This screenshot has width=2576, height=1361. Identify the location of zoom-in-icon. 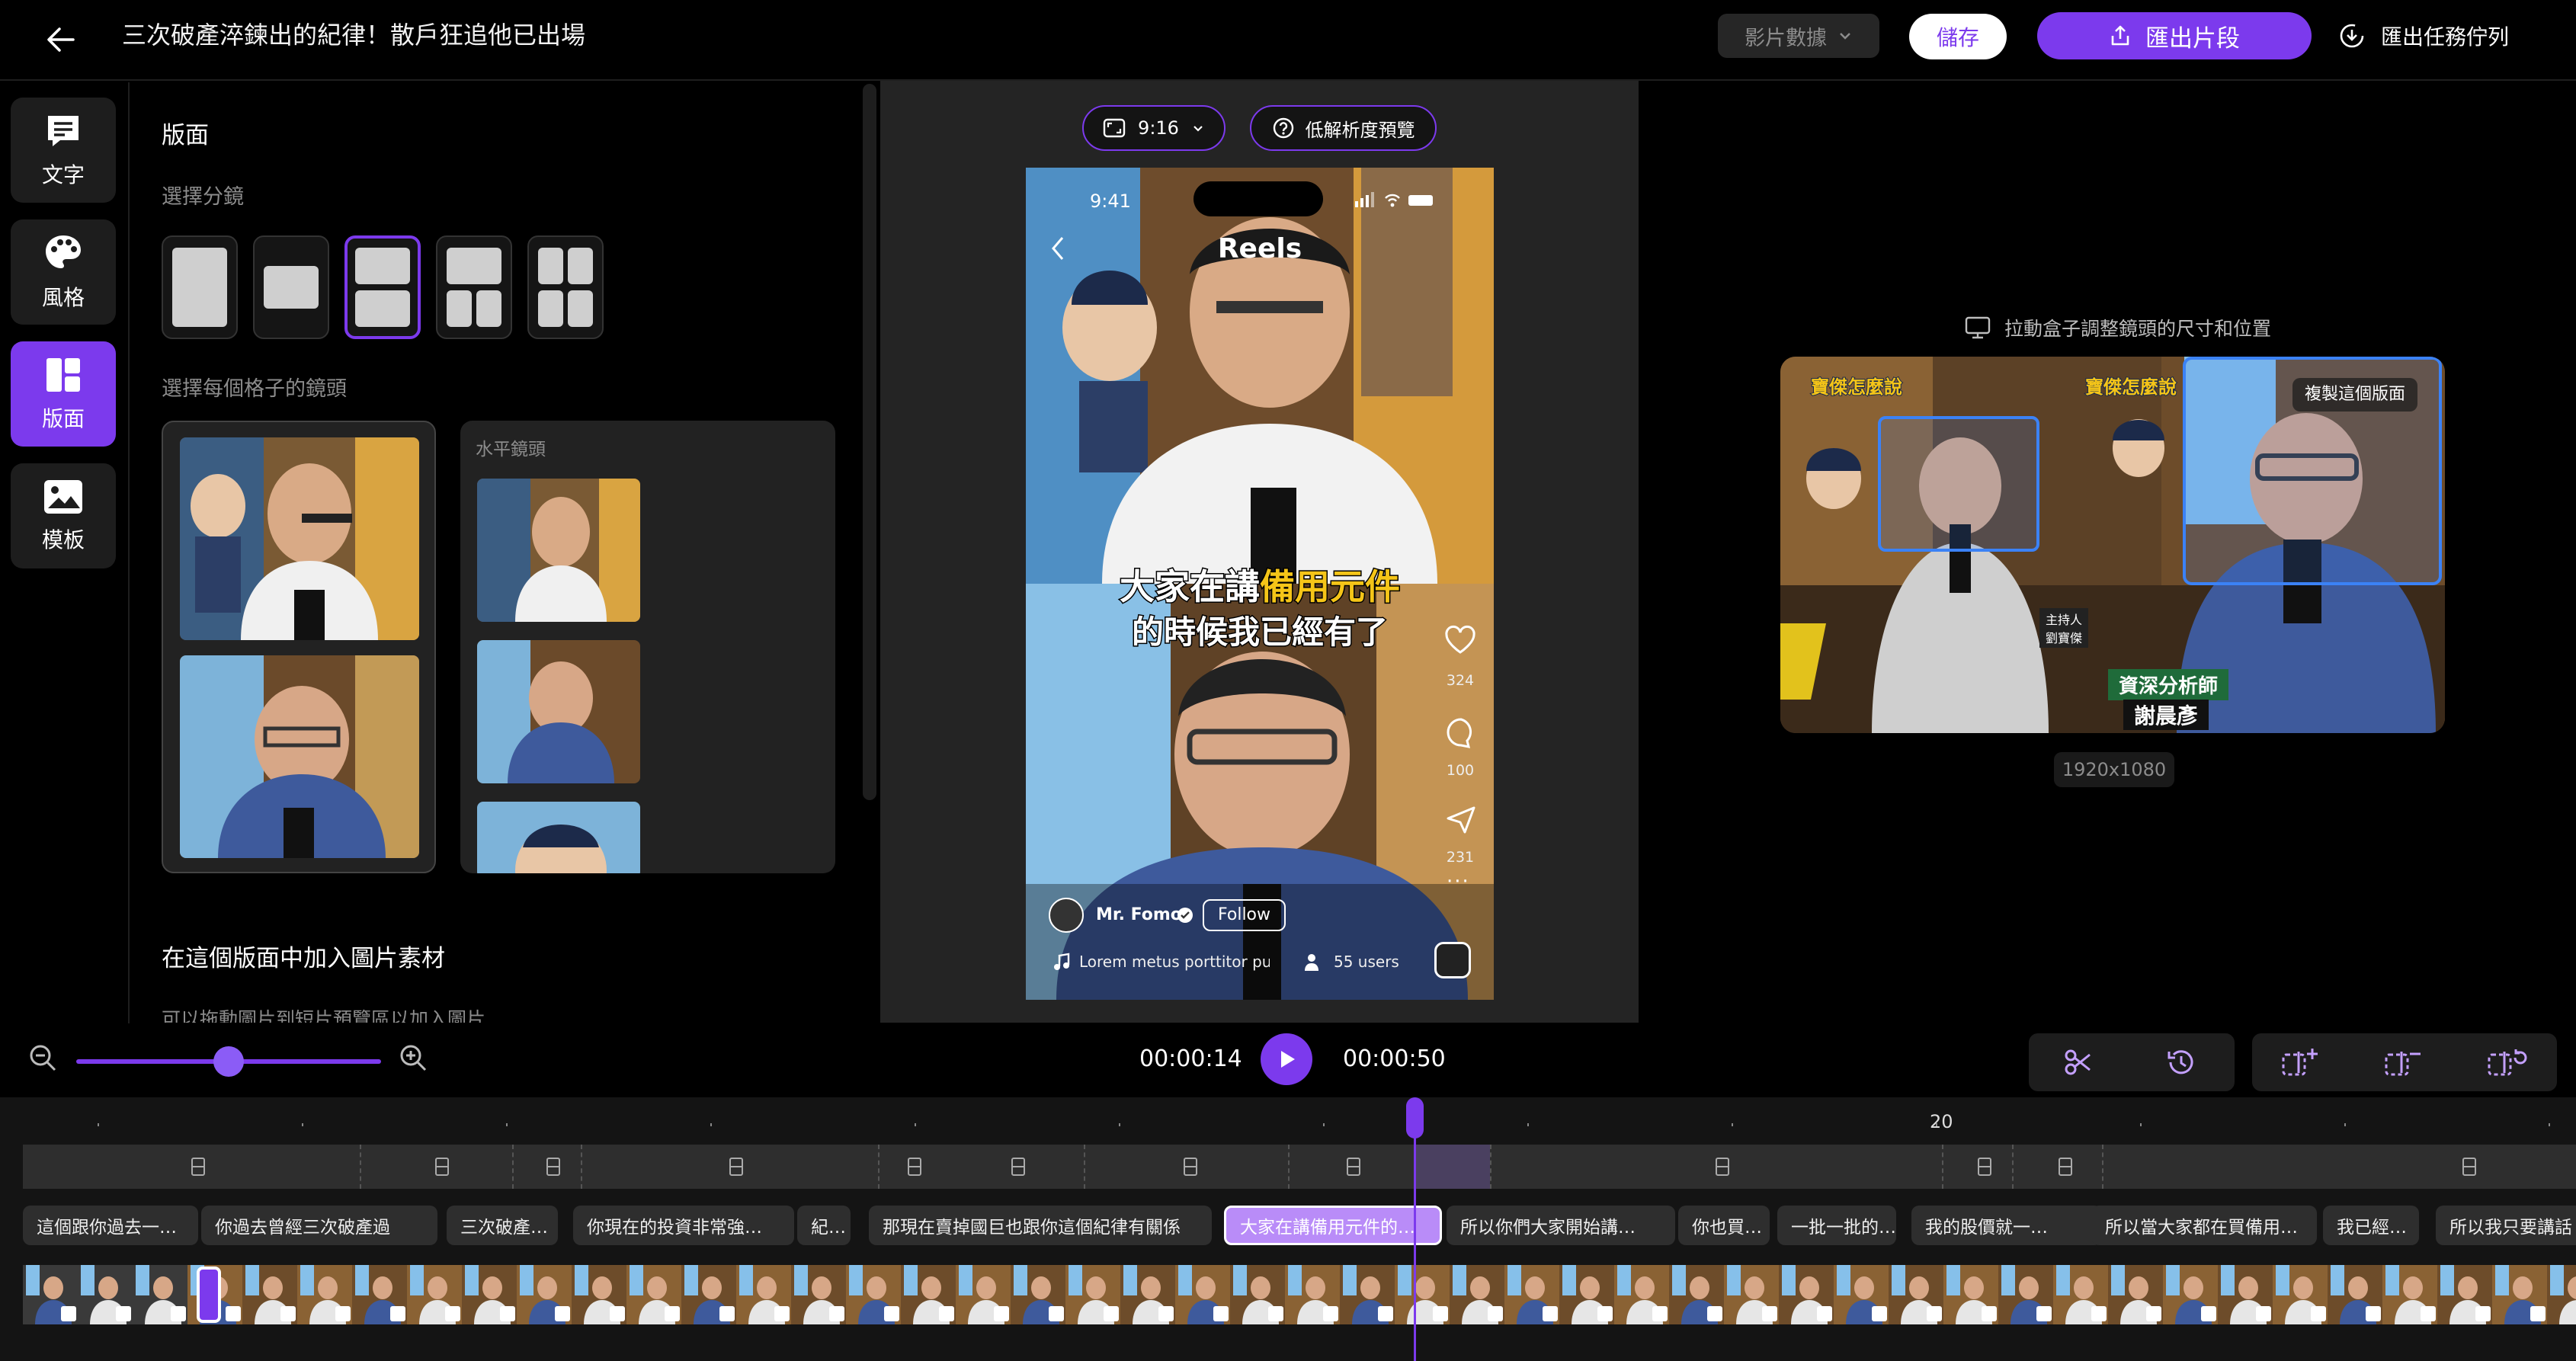
(413, 1057).